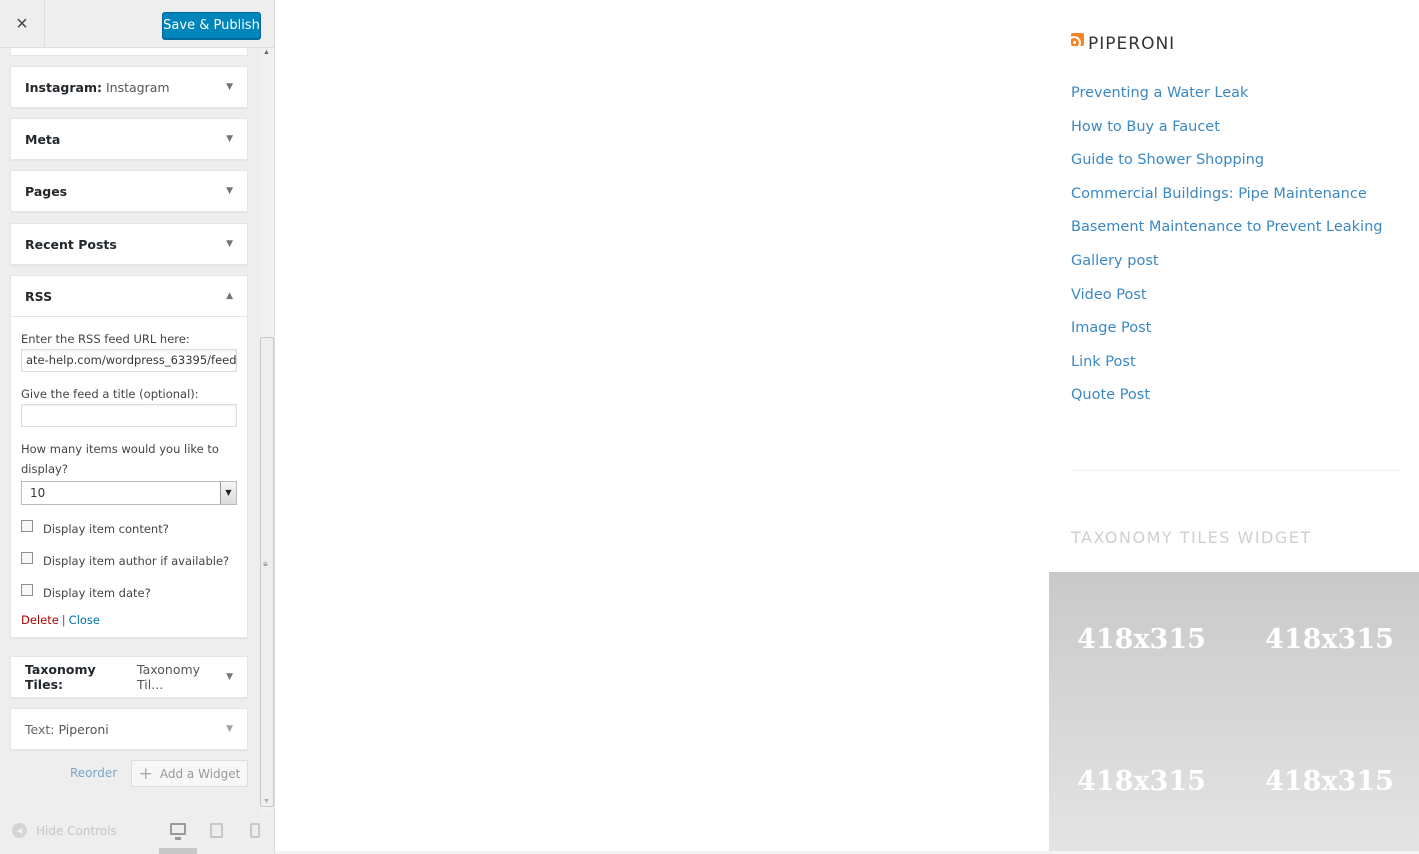 This screenshot has height=854, width=1419. I want to click on widget-header: RSS ▲, so click(129, 296).